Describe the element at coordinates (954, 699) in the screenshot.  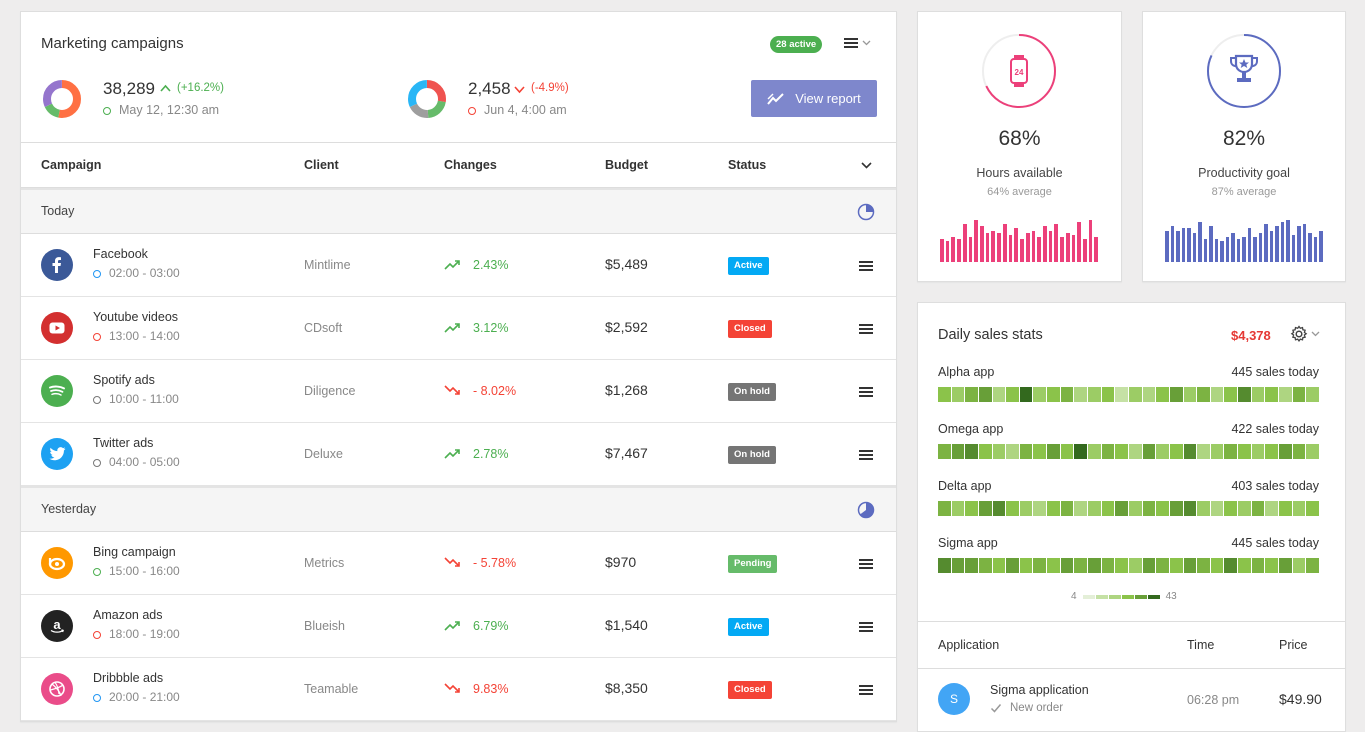
I see `avatar: S` at that location.